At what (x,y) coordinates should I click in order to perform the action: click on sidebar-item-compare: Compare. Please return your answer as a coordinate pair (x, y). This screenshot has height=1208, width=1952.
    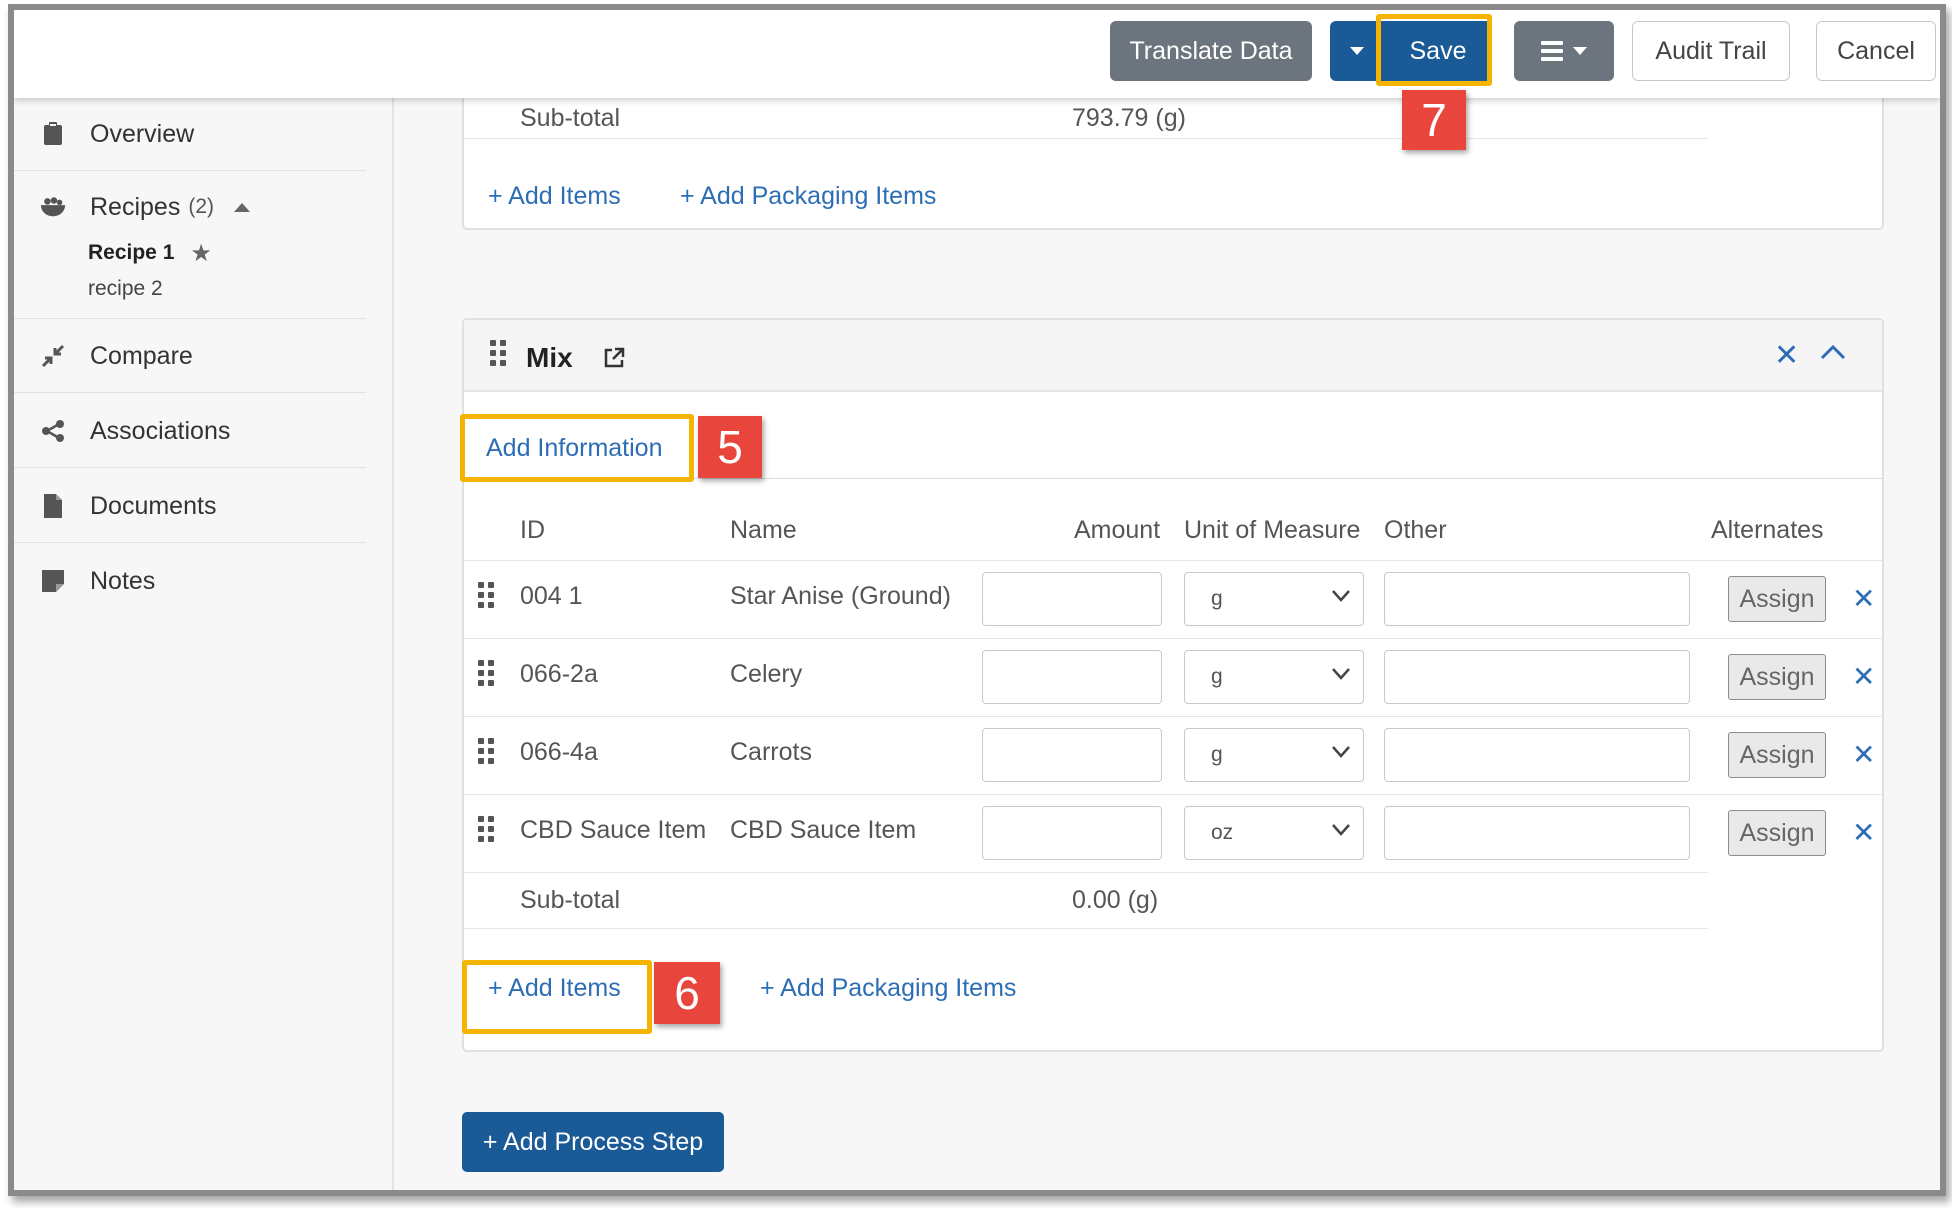
    Looking at the image, I should click on (190, 356).